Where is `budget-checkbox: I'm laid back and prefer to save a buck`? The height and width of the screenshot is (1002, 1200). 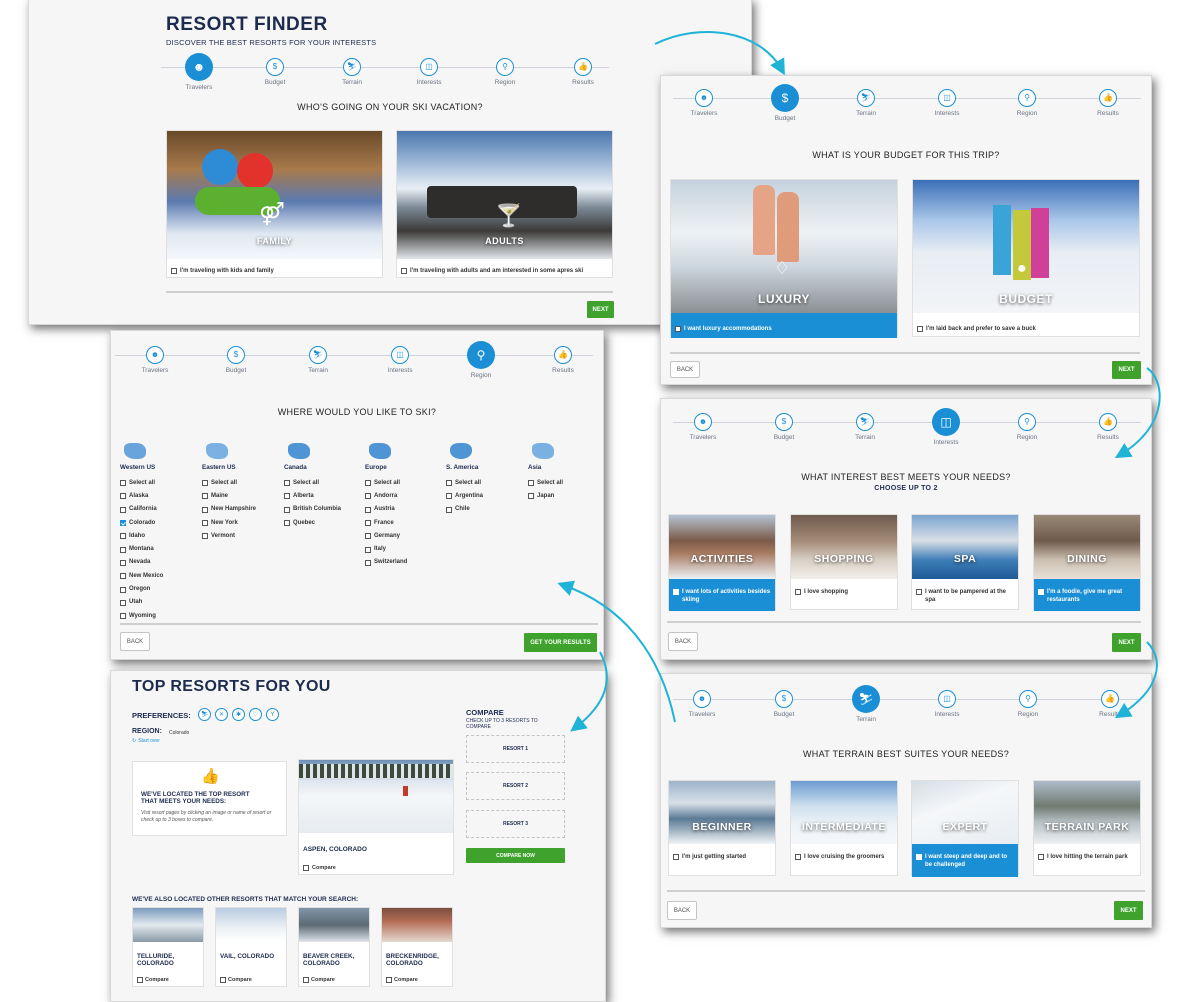 budget-checkbox: I'm laid back and prefer to save a buck is located at coordinates (1026, 329).